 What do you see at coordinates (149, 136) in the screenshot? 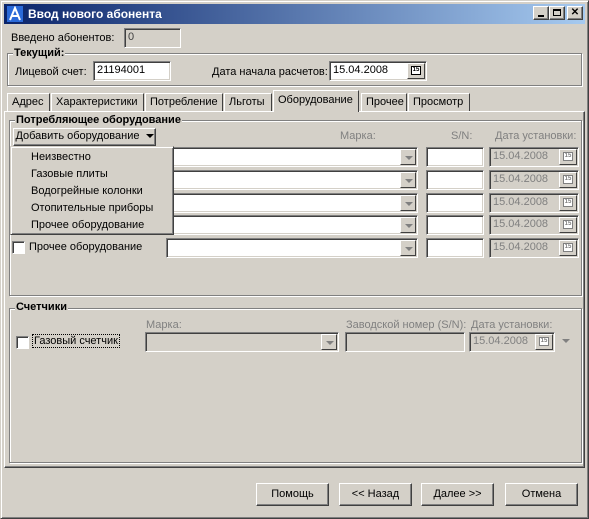
I see `dropdown-arrow-icon` at bounding box center [149, 136].